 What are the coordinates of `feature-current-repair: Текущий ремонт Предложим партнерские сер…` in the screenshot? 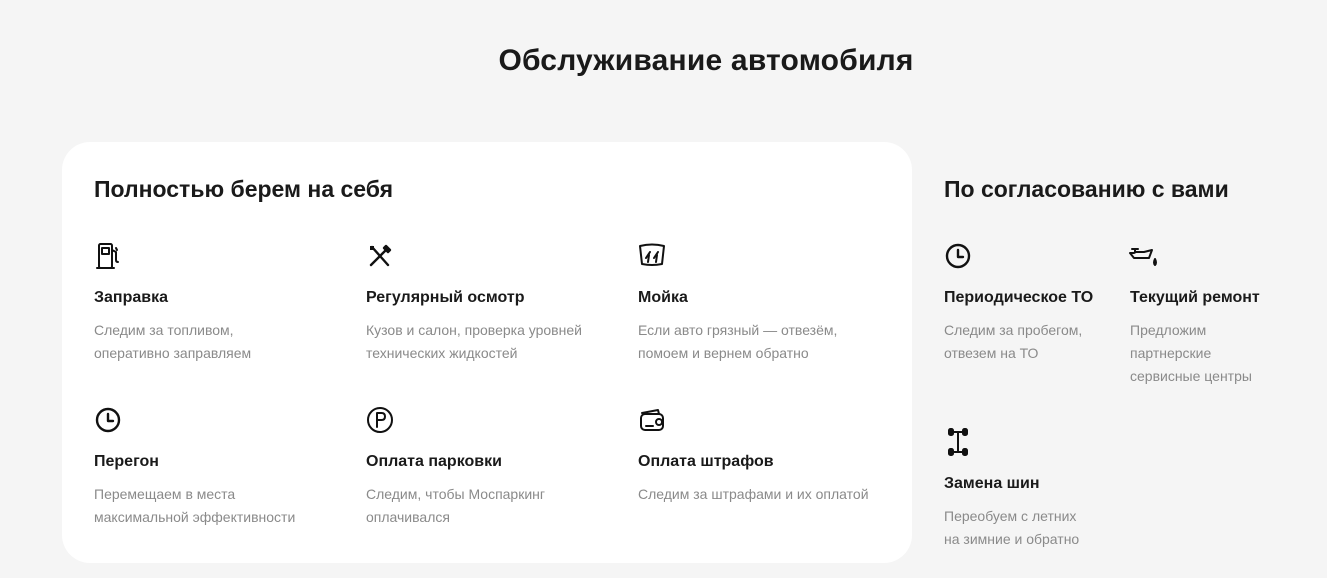 It's located at (1204, 313).